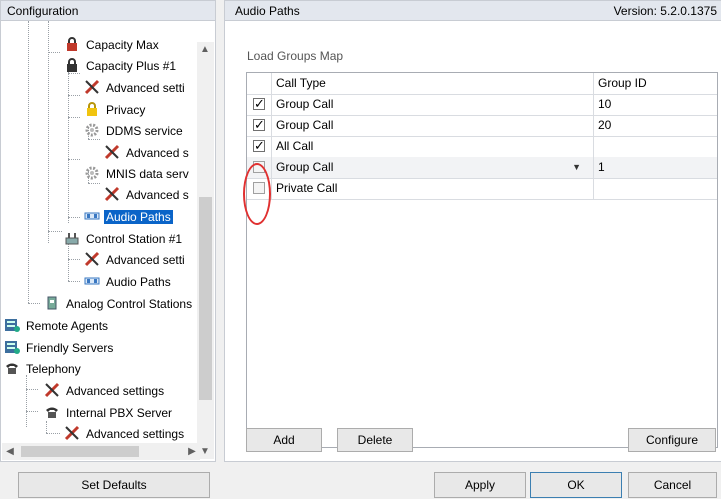 This screenshot has height=499, width=721. What do you see at coordinates (472, 10) in the screenshot?
I see `audio-paths-header: Audio Paths Version: 5.2.0.1375` at bounding box center [472, 10].